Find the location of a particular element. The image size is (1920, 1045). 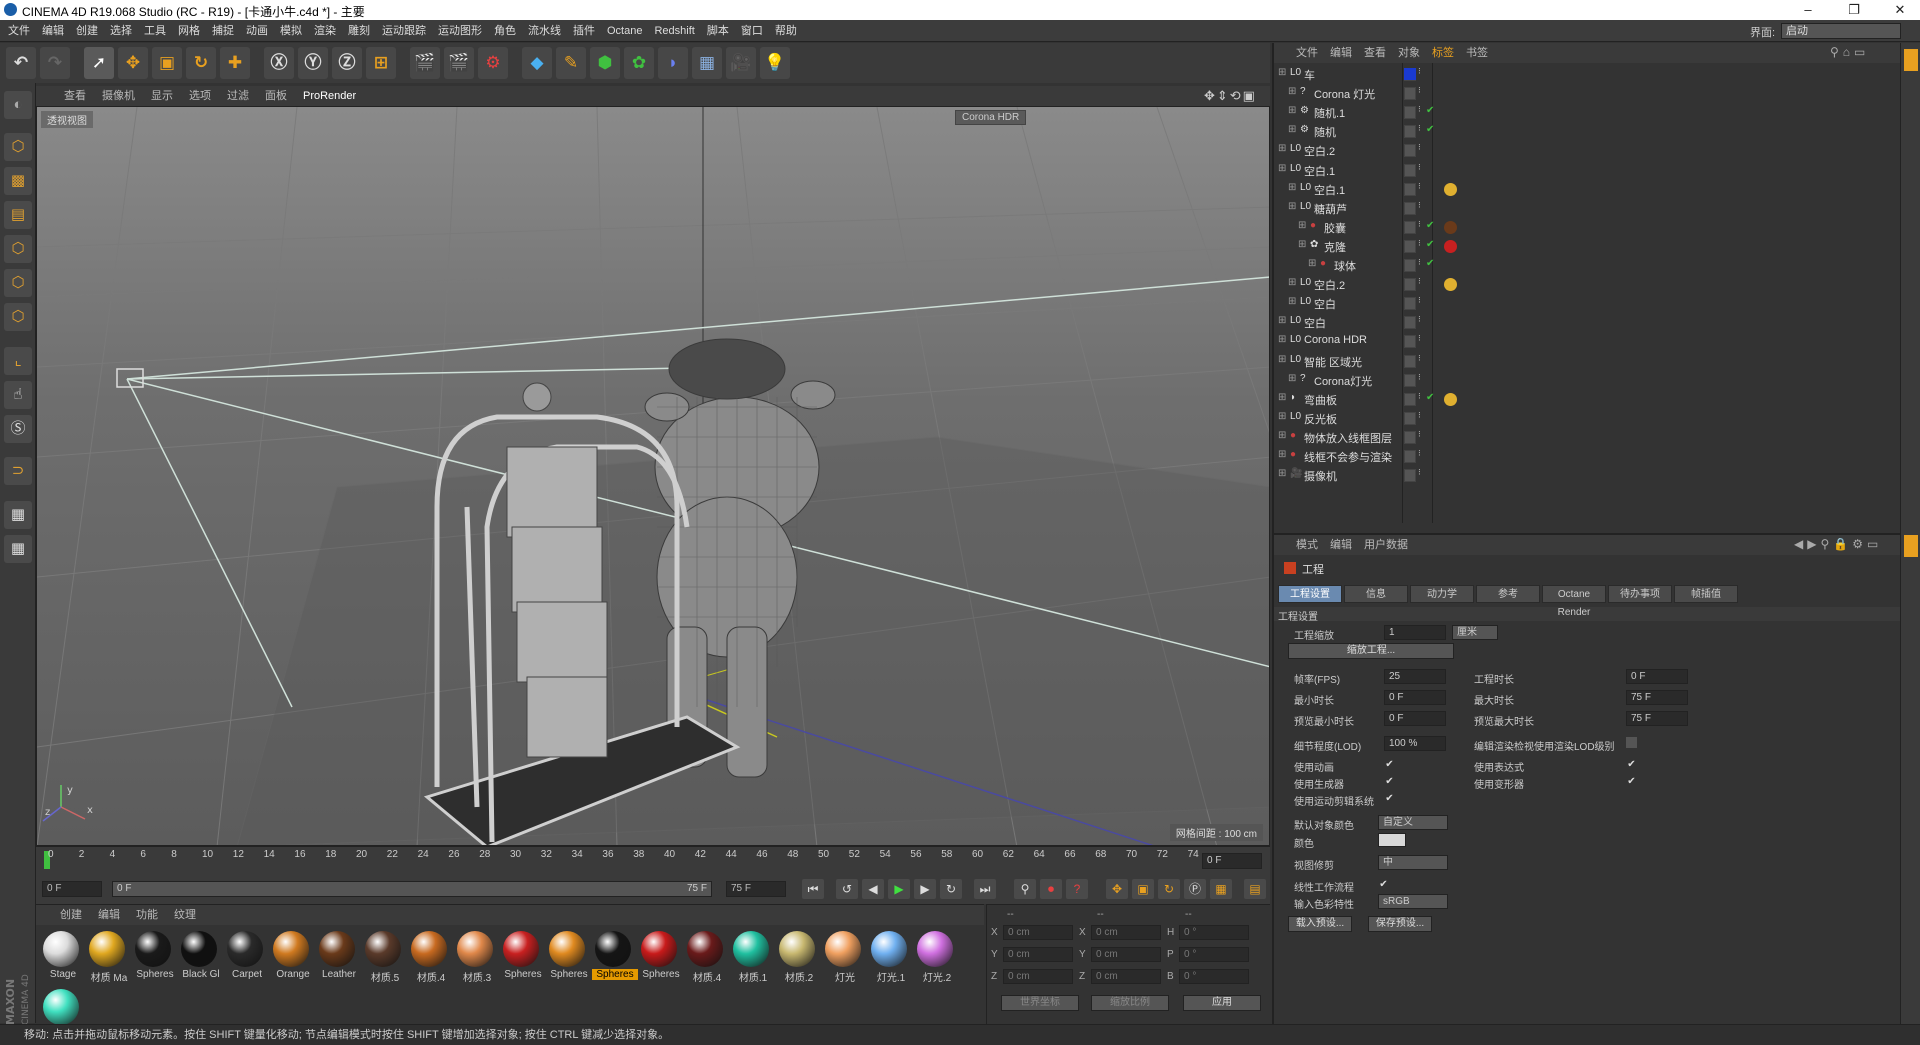

object-search-icon: ⚲⌂▭ is located at coordinates (1849, 52).